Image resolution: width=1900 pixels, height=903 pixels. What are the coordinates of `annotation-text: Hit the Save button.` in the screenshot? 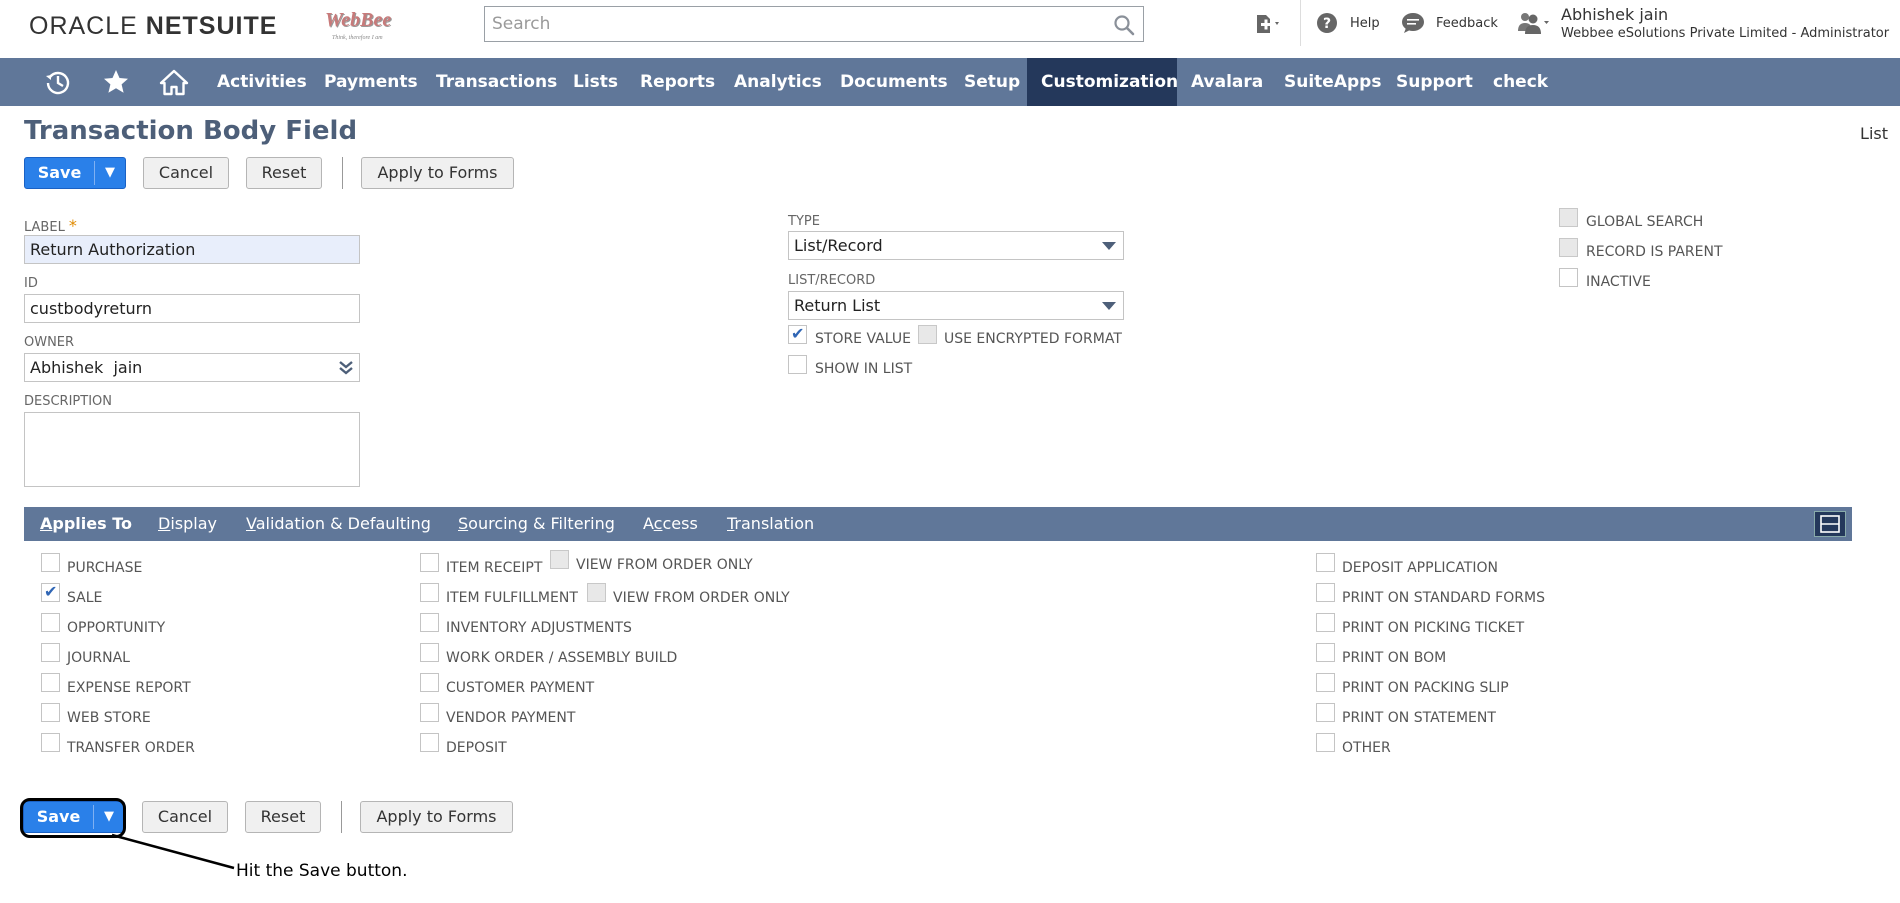 It's located at (322, 871).